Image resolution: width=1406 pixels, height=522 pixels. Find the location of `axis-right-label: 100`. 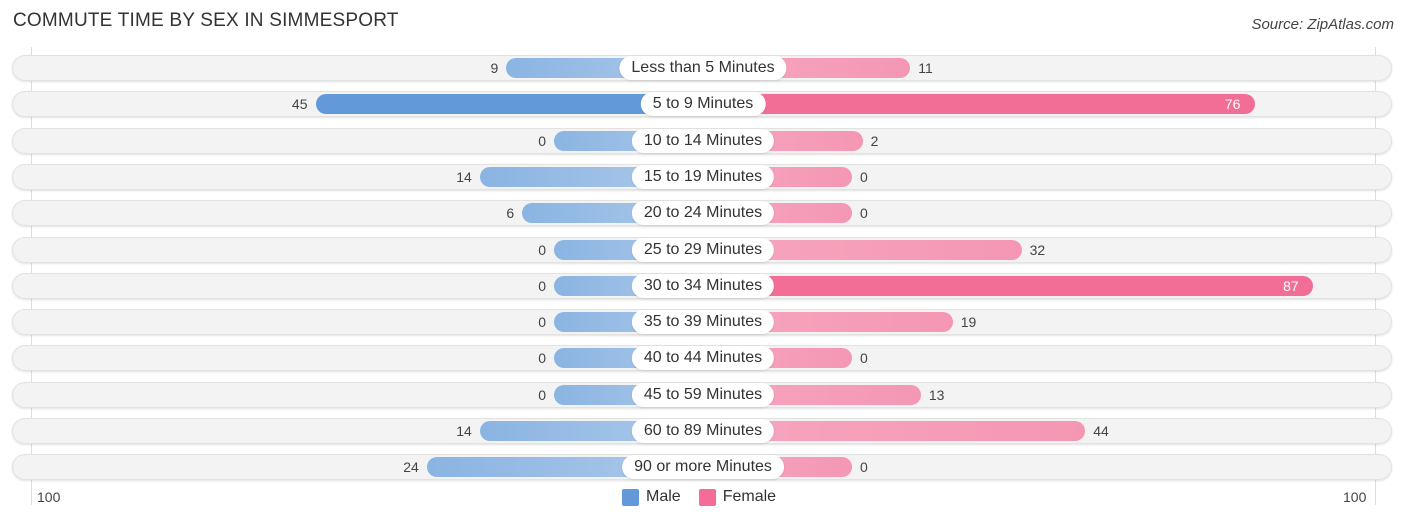

axis-right-label: 100 is located at coordinates (1355, 497).